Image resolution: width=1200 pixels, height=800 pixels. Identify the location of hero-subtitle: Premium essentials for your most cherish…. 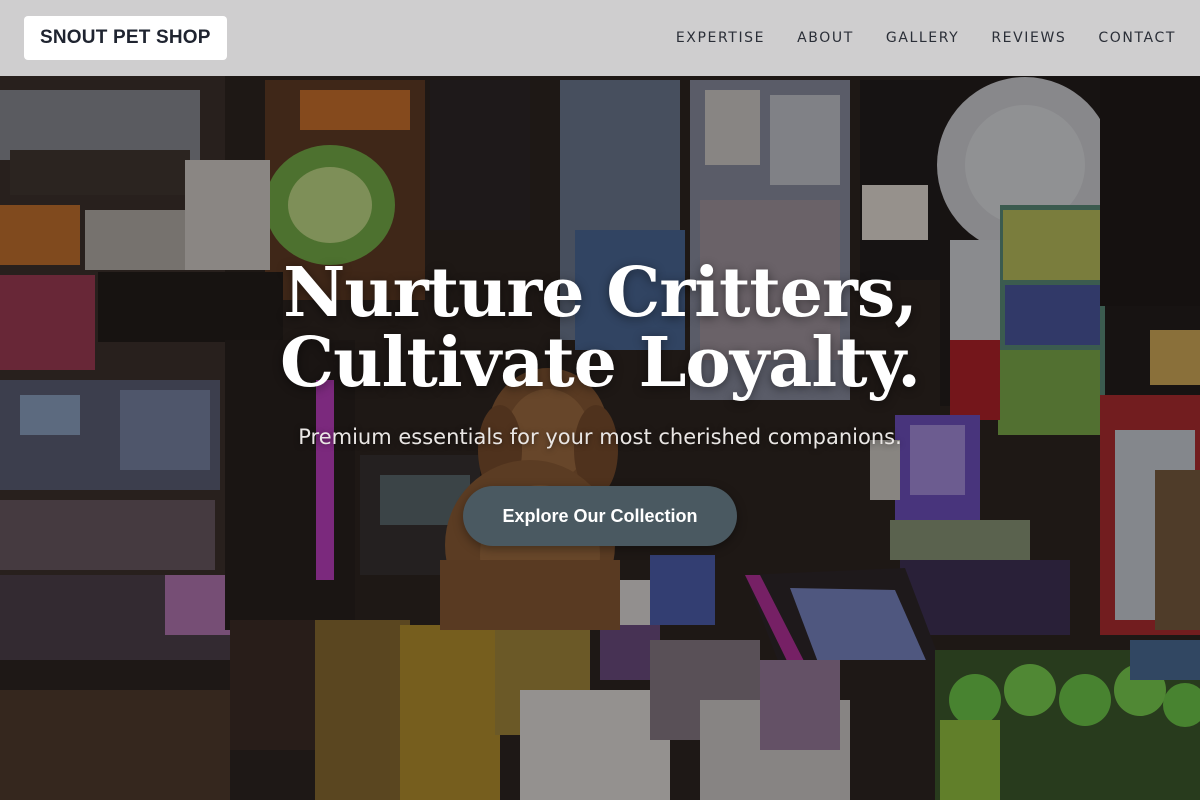
(600, 437).